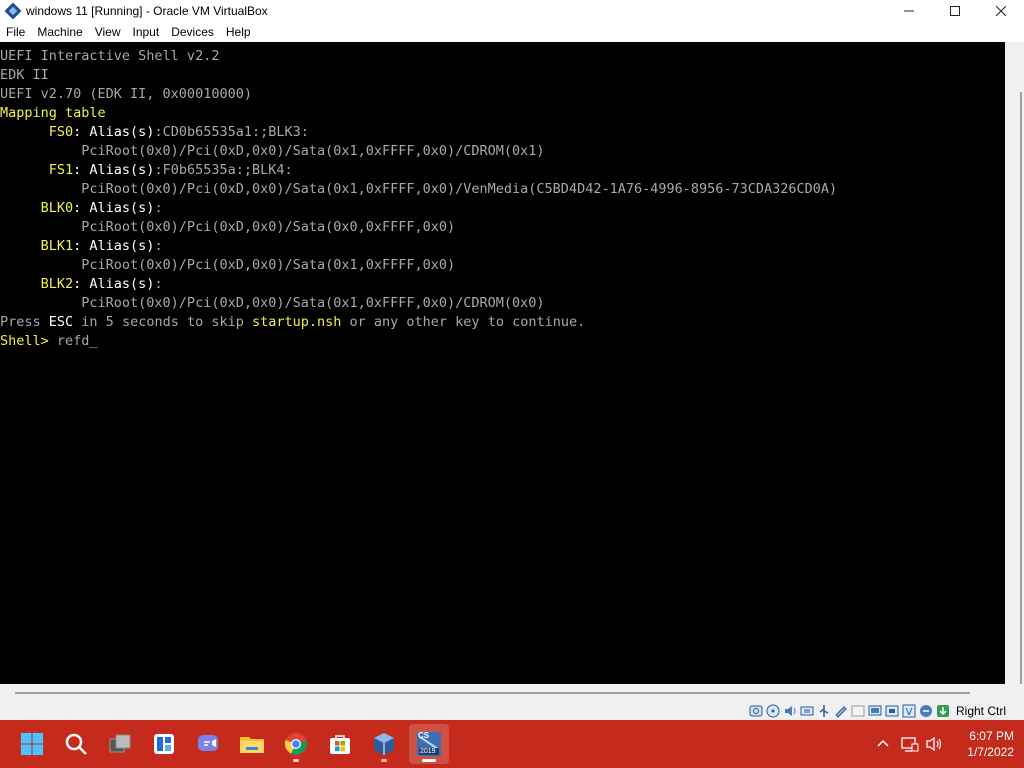  I want to click on menu-file: File, so click(15, 32).